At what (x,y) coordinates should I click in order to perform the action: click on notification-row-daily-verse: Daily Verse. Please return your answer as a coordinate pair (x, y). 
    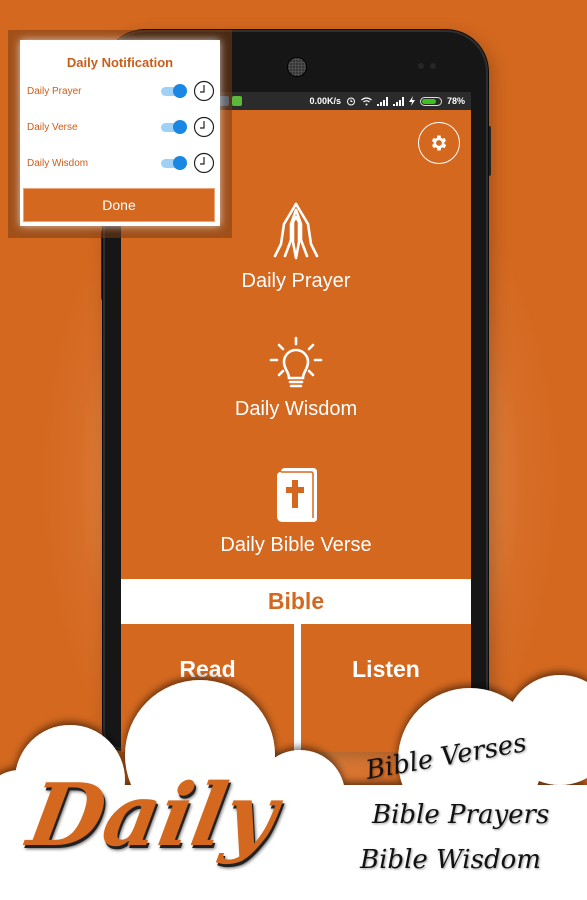
    Looking at the image, I should click on (120, 127).